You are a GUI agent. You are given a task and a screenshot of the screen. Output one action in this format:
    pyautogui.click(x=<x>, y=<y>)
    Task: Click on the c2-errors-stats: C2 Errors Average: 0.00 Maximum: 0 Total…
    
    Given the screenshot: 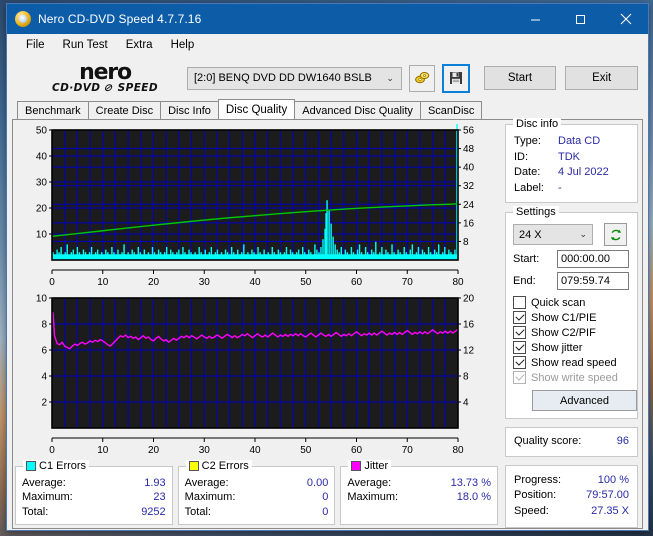 What is the action you would take?
    pyautogui.click(x=256, y=492)
    